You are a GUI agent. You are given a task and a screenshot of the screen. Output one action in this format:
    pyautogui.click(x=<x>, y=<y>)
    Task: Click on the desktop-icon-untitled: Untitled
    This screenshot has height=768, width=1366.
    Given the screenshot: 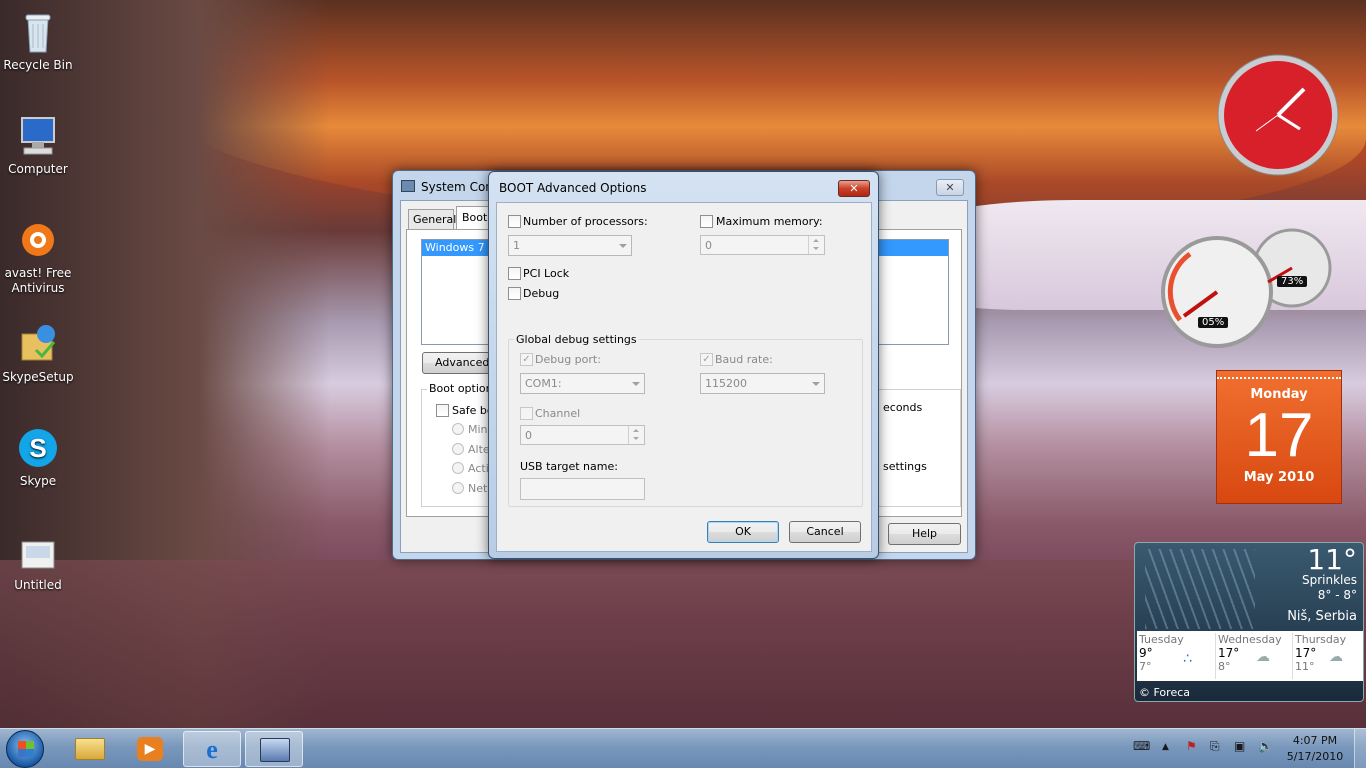 What is the action you would take?
    pyautogui.click(x=38, y=560)
    